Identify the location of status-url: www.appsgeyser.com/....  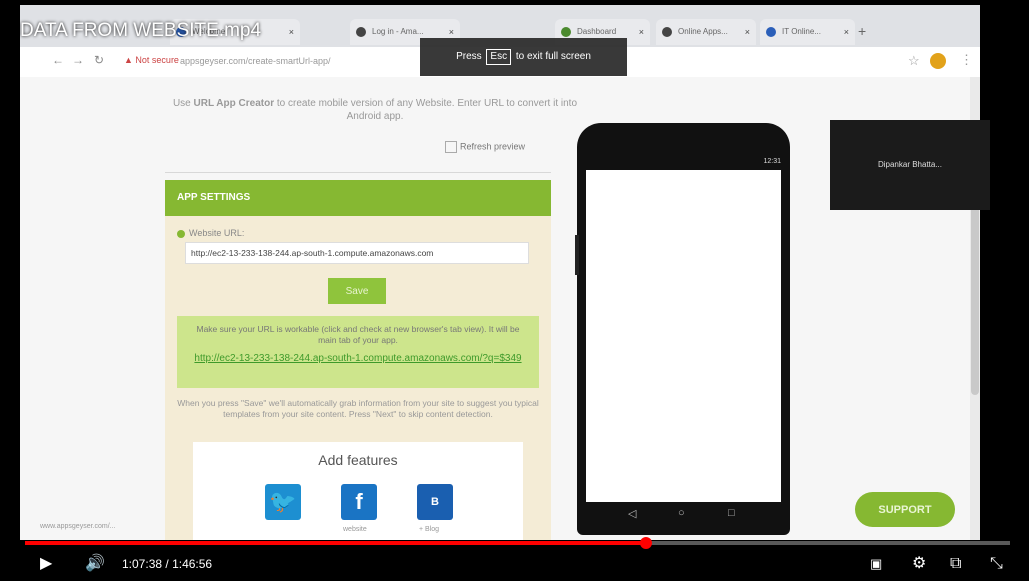
(78, 526).